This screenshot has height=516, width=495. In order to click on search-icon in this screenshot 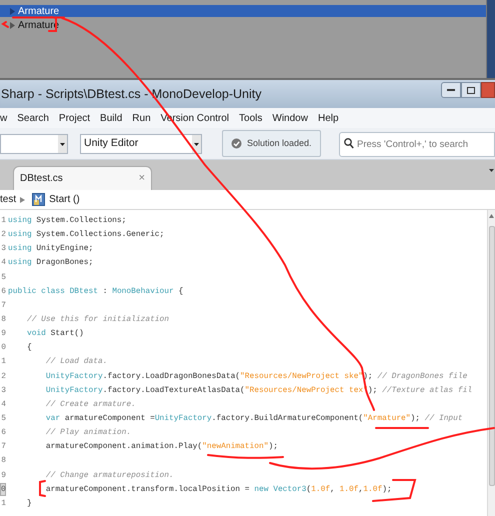, I will do `click(349, 143)`.